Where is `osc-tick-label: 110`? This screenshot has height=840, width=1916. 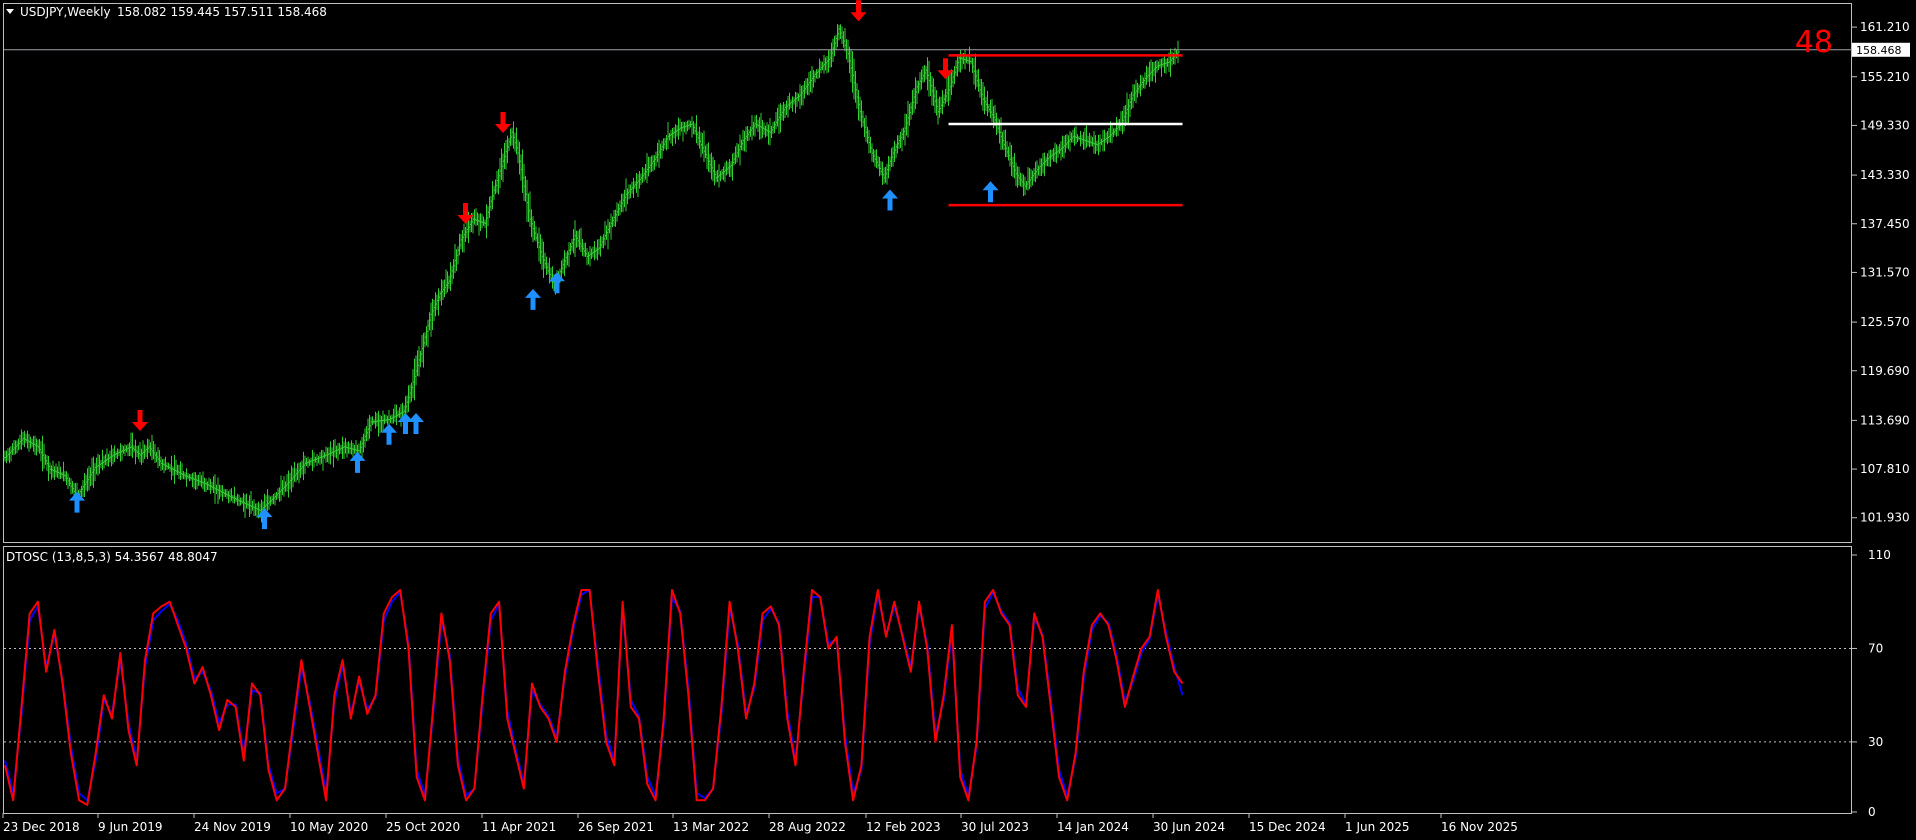
osc-tick-label: 110 is located at coordinates (1879, 555).